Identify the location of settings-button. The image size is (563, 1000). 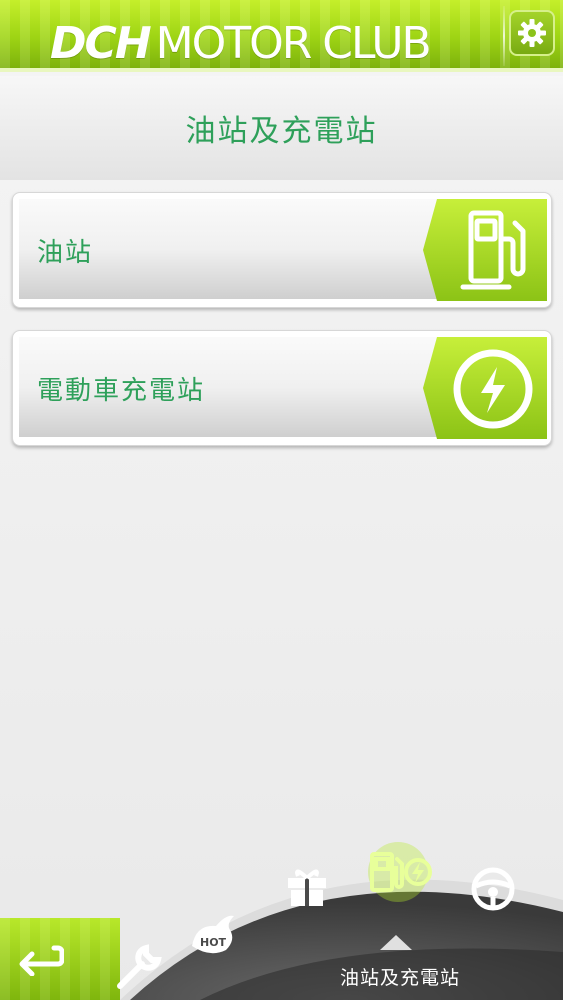
(532, 33).